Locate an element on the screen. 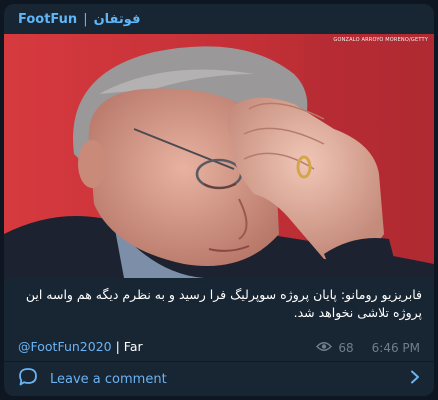 The image size is (438, 400). message-signature: @FootFun2020 | Far is located at coordinates (80, 346).